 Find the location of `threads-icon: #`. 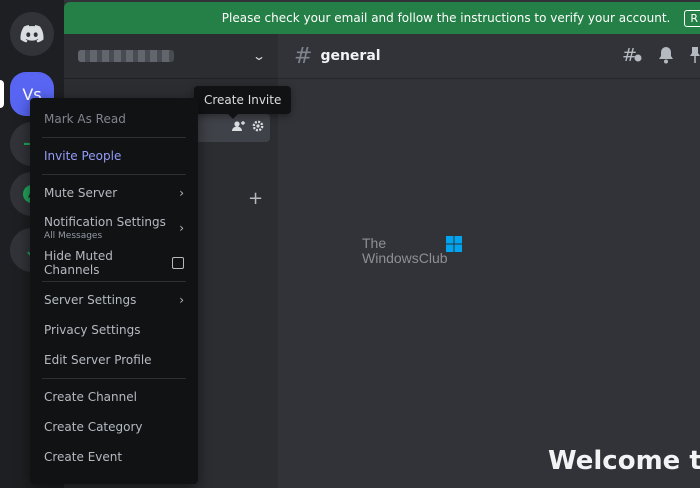

threads-icon: # is located at coordinates (632, 55).